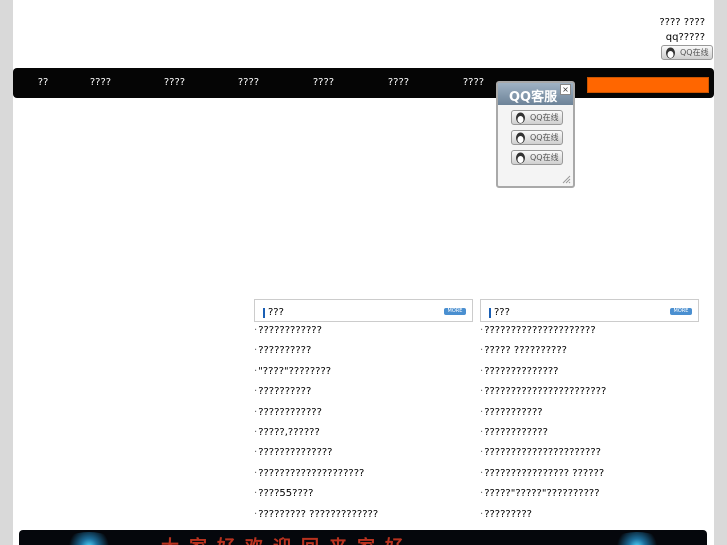 The image size is (727, 545). What do you see at coordinates (273, 313) in the screenshot?
I see `left-news-box-title: ???` at bounding box center [273, 313].